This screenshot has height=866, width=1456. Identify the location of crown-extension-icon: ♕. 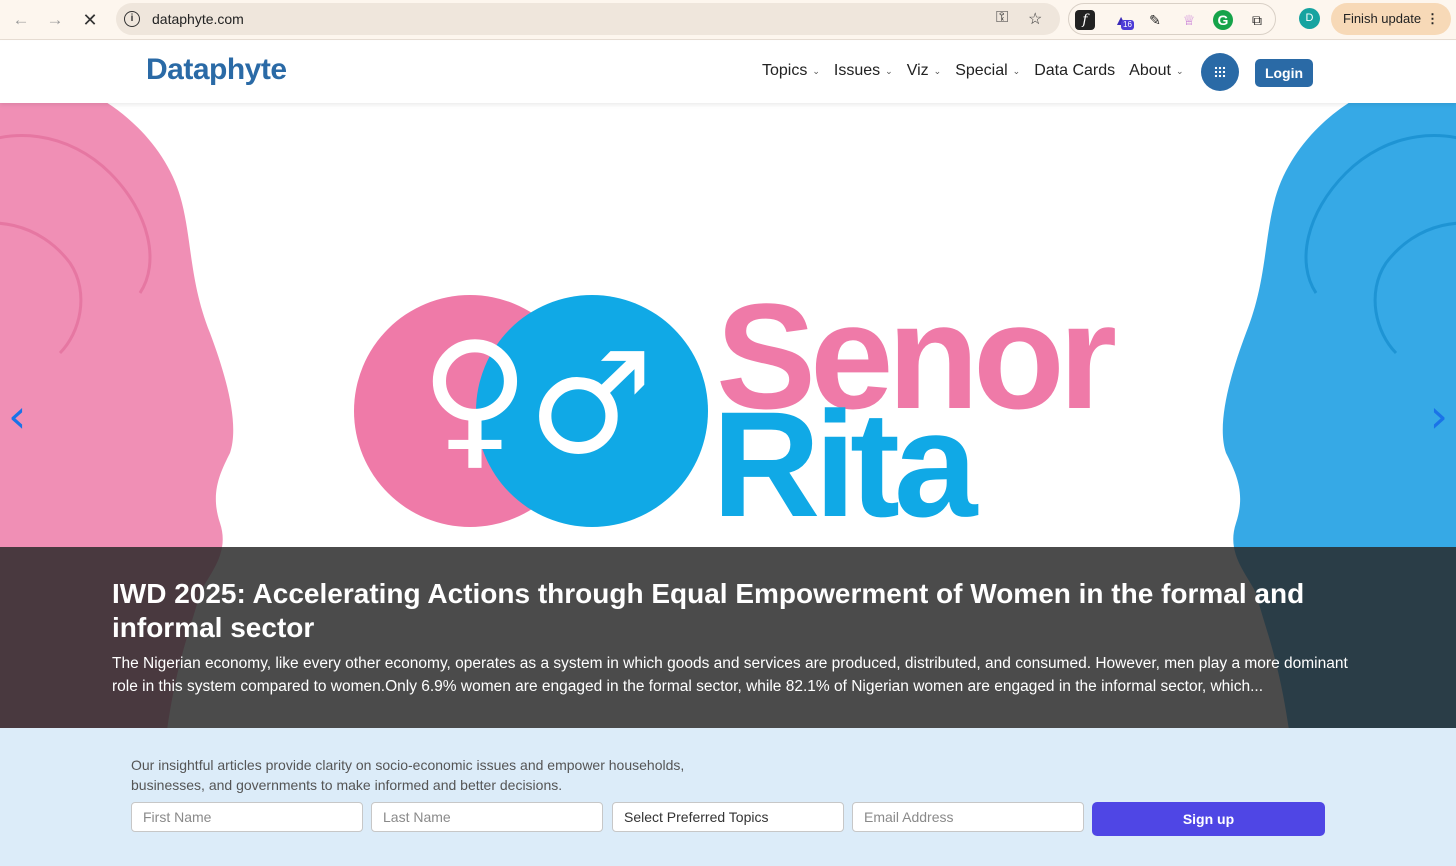
(1189, 20).